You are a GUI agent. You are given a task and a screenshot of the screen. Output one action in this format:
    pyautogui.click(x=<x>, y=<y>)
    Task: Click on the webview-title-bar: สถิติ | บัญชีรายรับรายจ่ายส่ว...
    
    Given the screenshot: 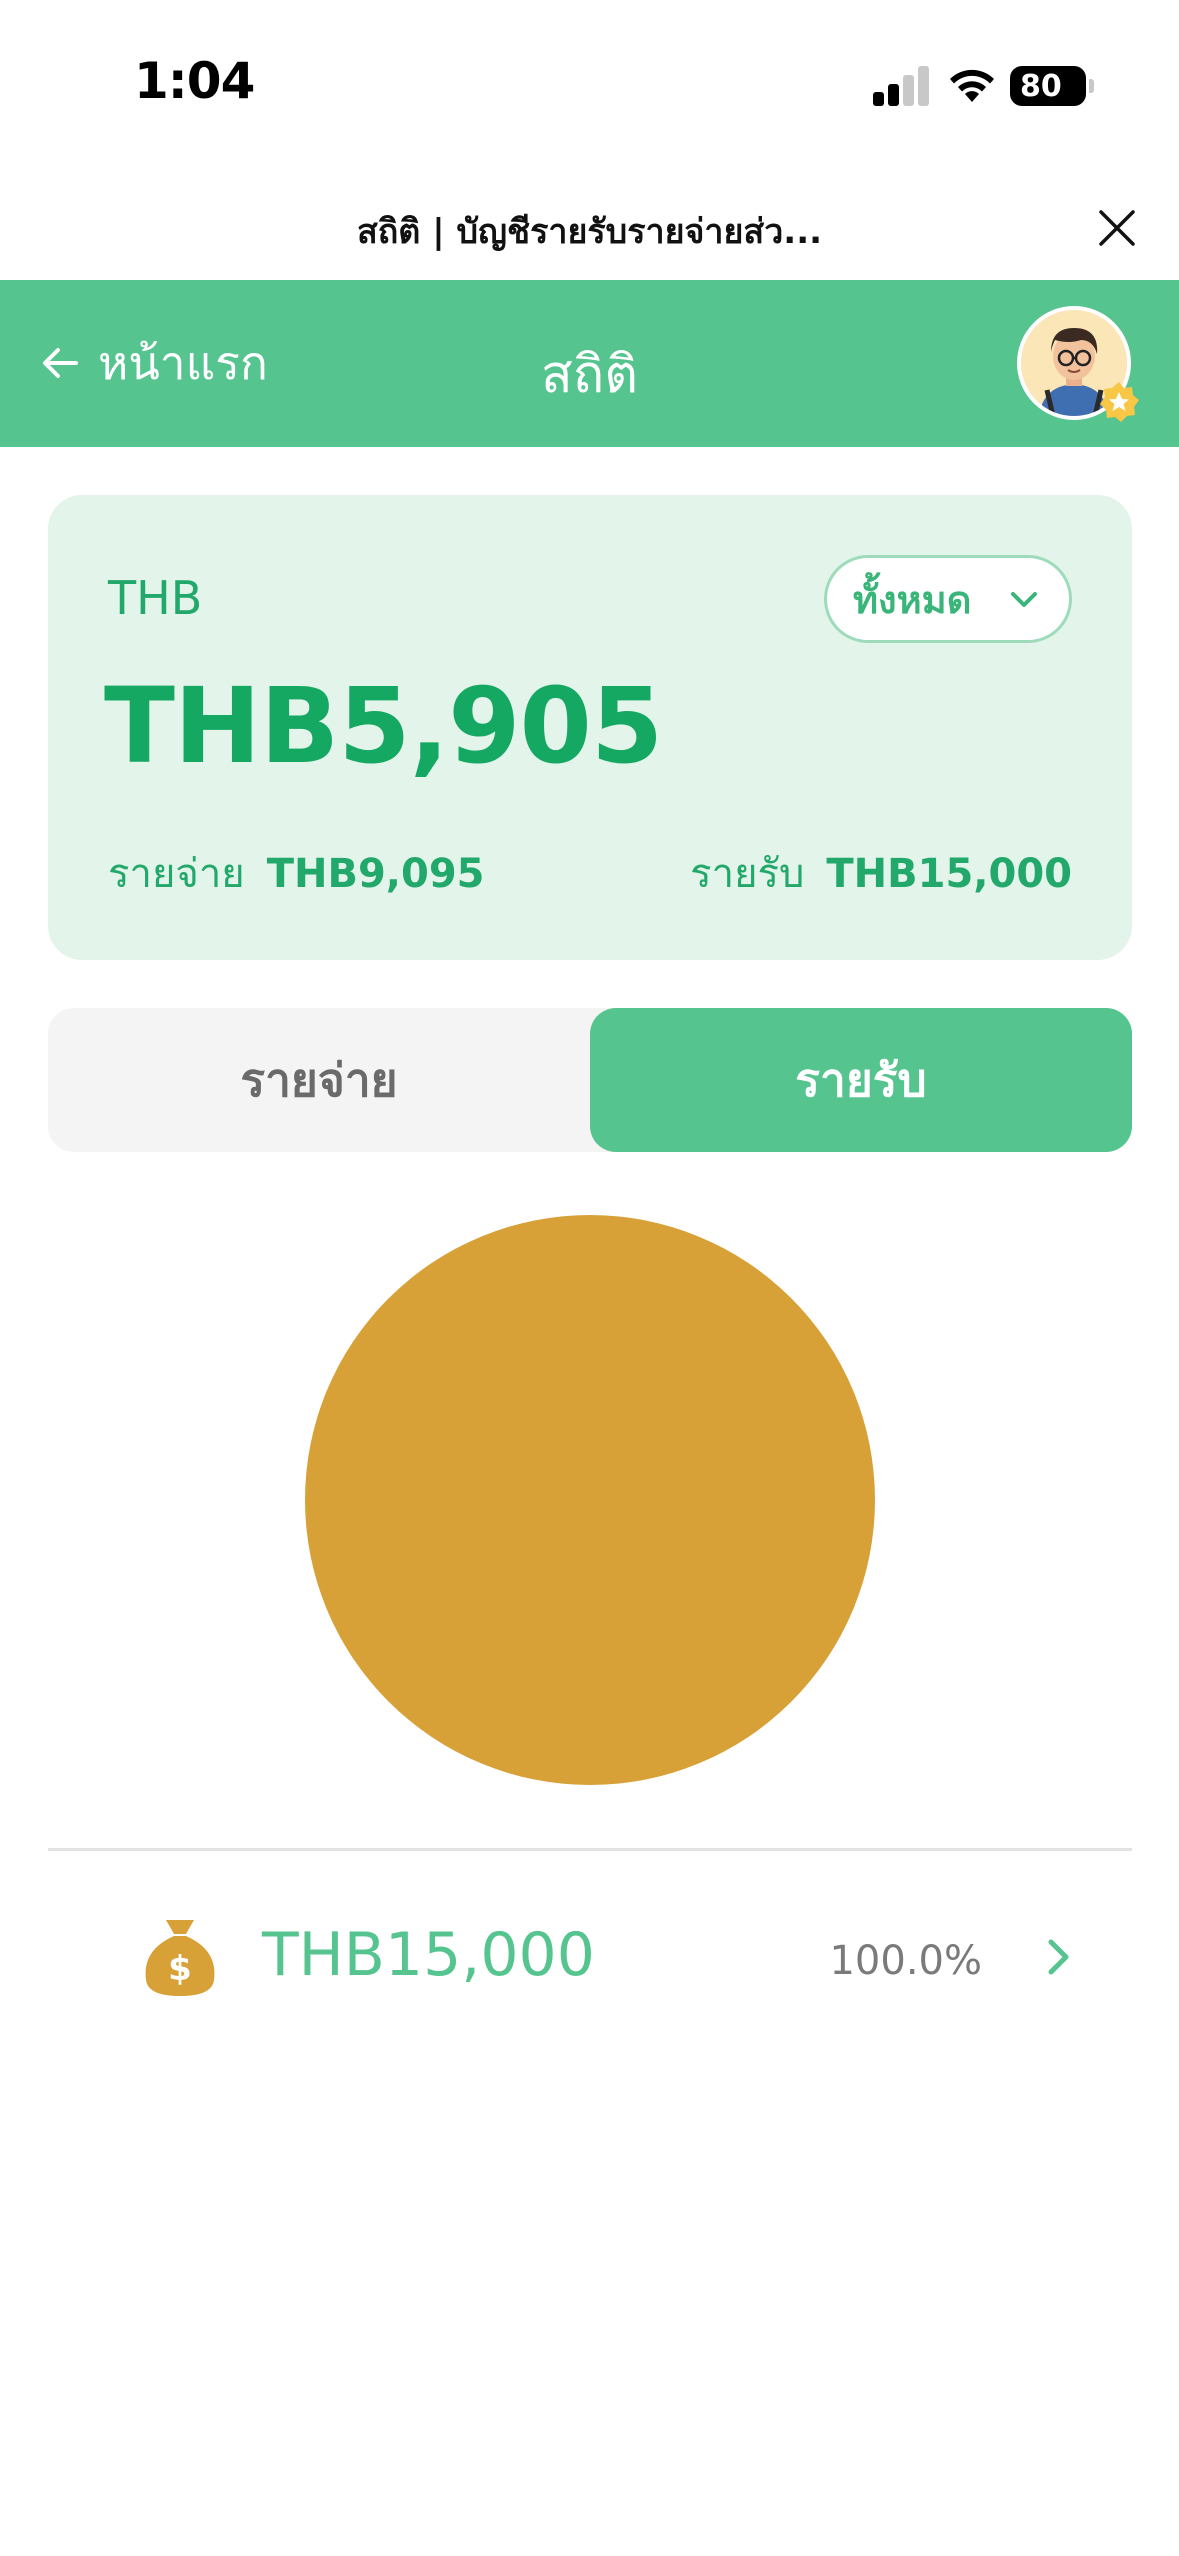 What is the action you would take?
    pyautogui.click(x=589, y=225)
    